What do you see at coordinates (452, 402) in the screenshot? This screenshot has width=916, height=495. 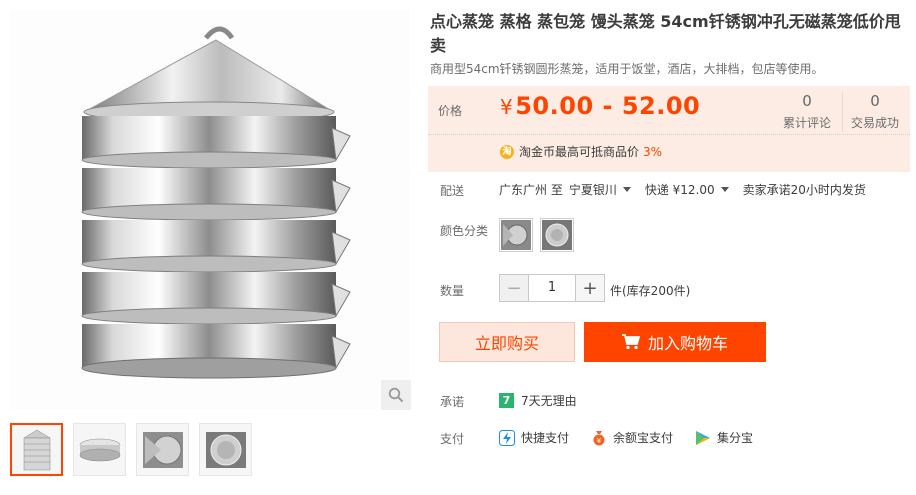 I see `promise-label: 承诺` at bounding box center [452, 402].